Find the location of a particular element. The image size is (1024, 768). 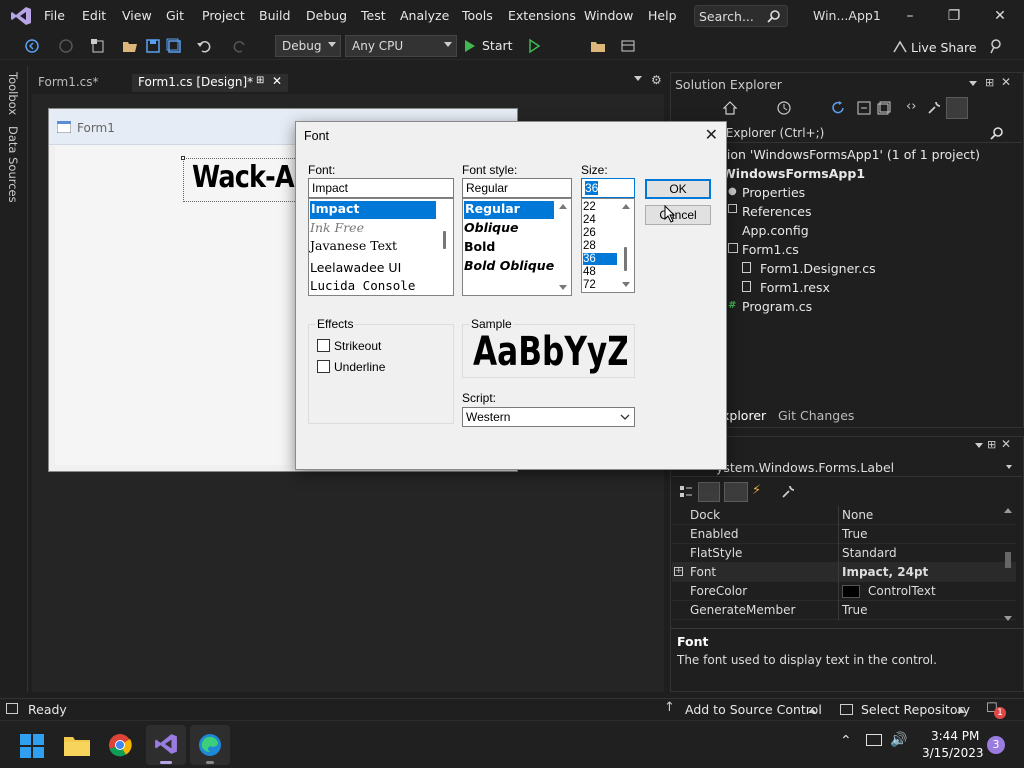

restore-button: ❐ is located at coordinates (954, 16).